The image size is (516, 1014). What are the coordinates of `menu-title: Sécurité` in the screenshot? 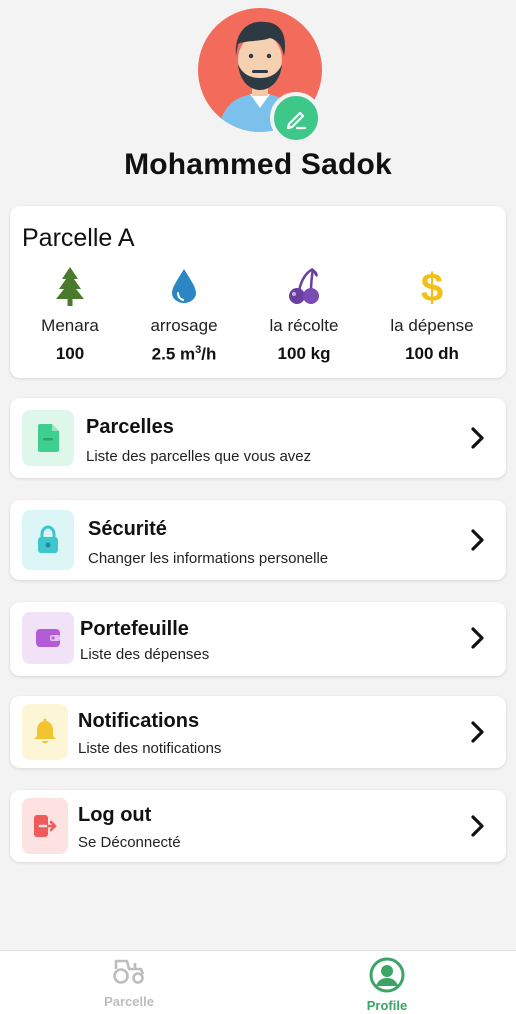 It's located at (127, 529).